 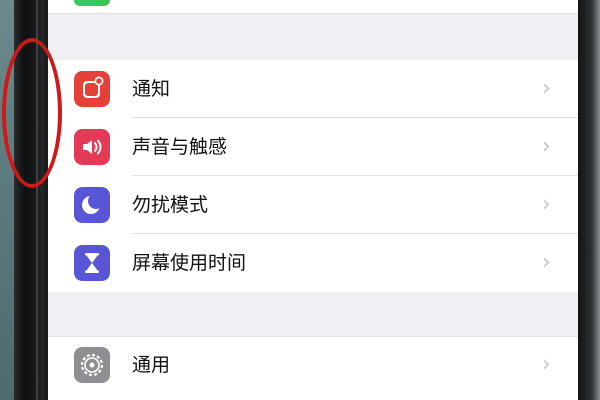 What do you see at coordinates (313, 205) in the screenshot?
I see `settings-item-do-not-disturb: 勿扰模式 ›` at bounding box center [313, 205].